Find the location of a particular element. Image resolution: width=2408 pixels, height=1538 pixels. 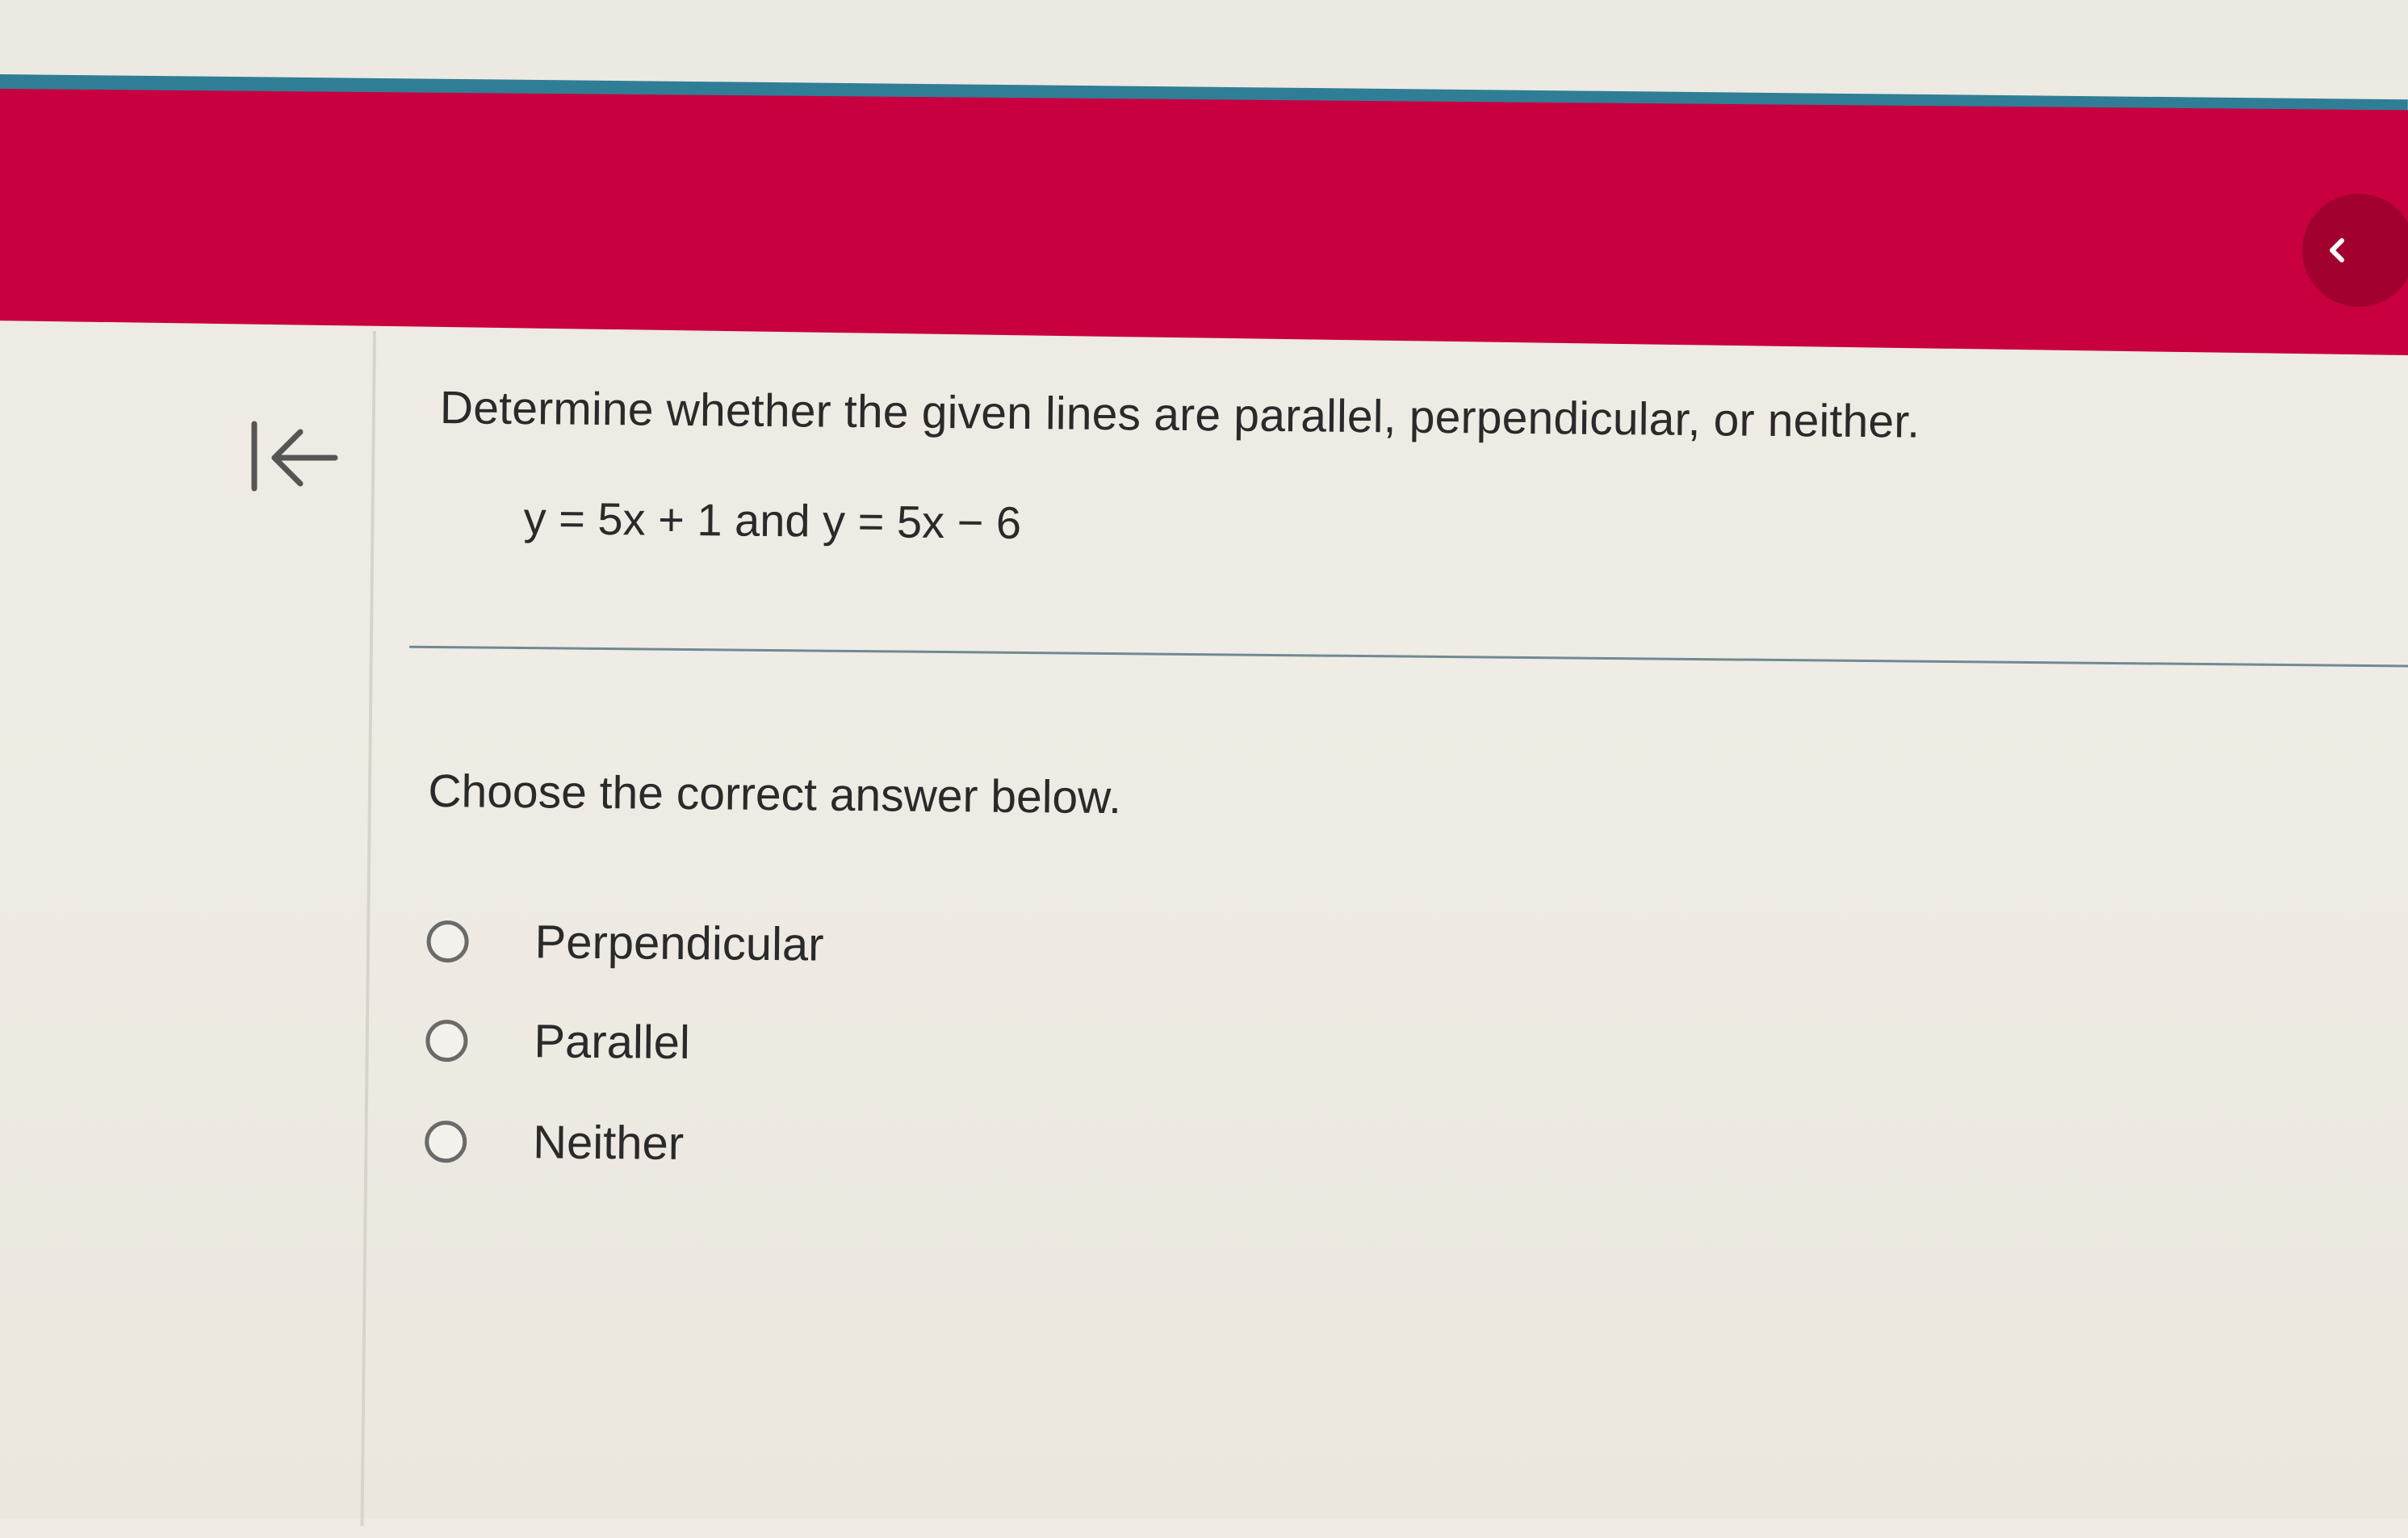

question-equations: y = 5x + 1 and y = 5x − 6 is located at coordinates (772, 520).